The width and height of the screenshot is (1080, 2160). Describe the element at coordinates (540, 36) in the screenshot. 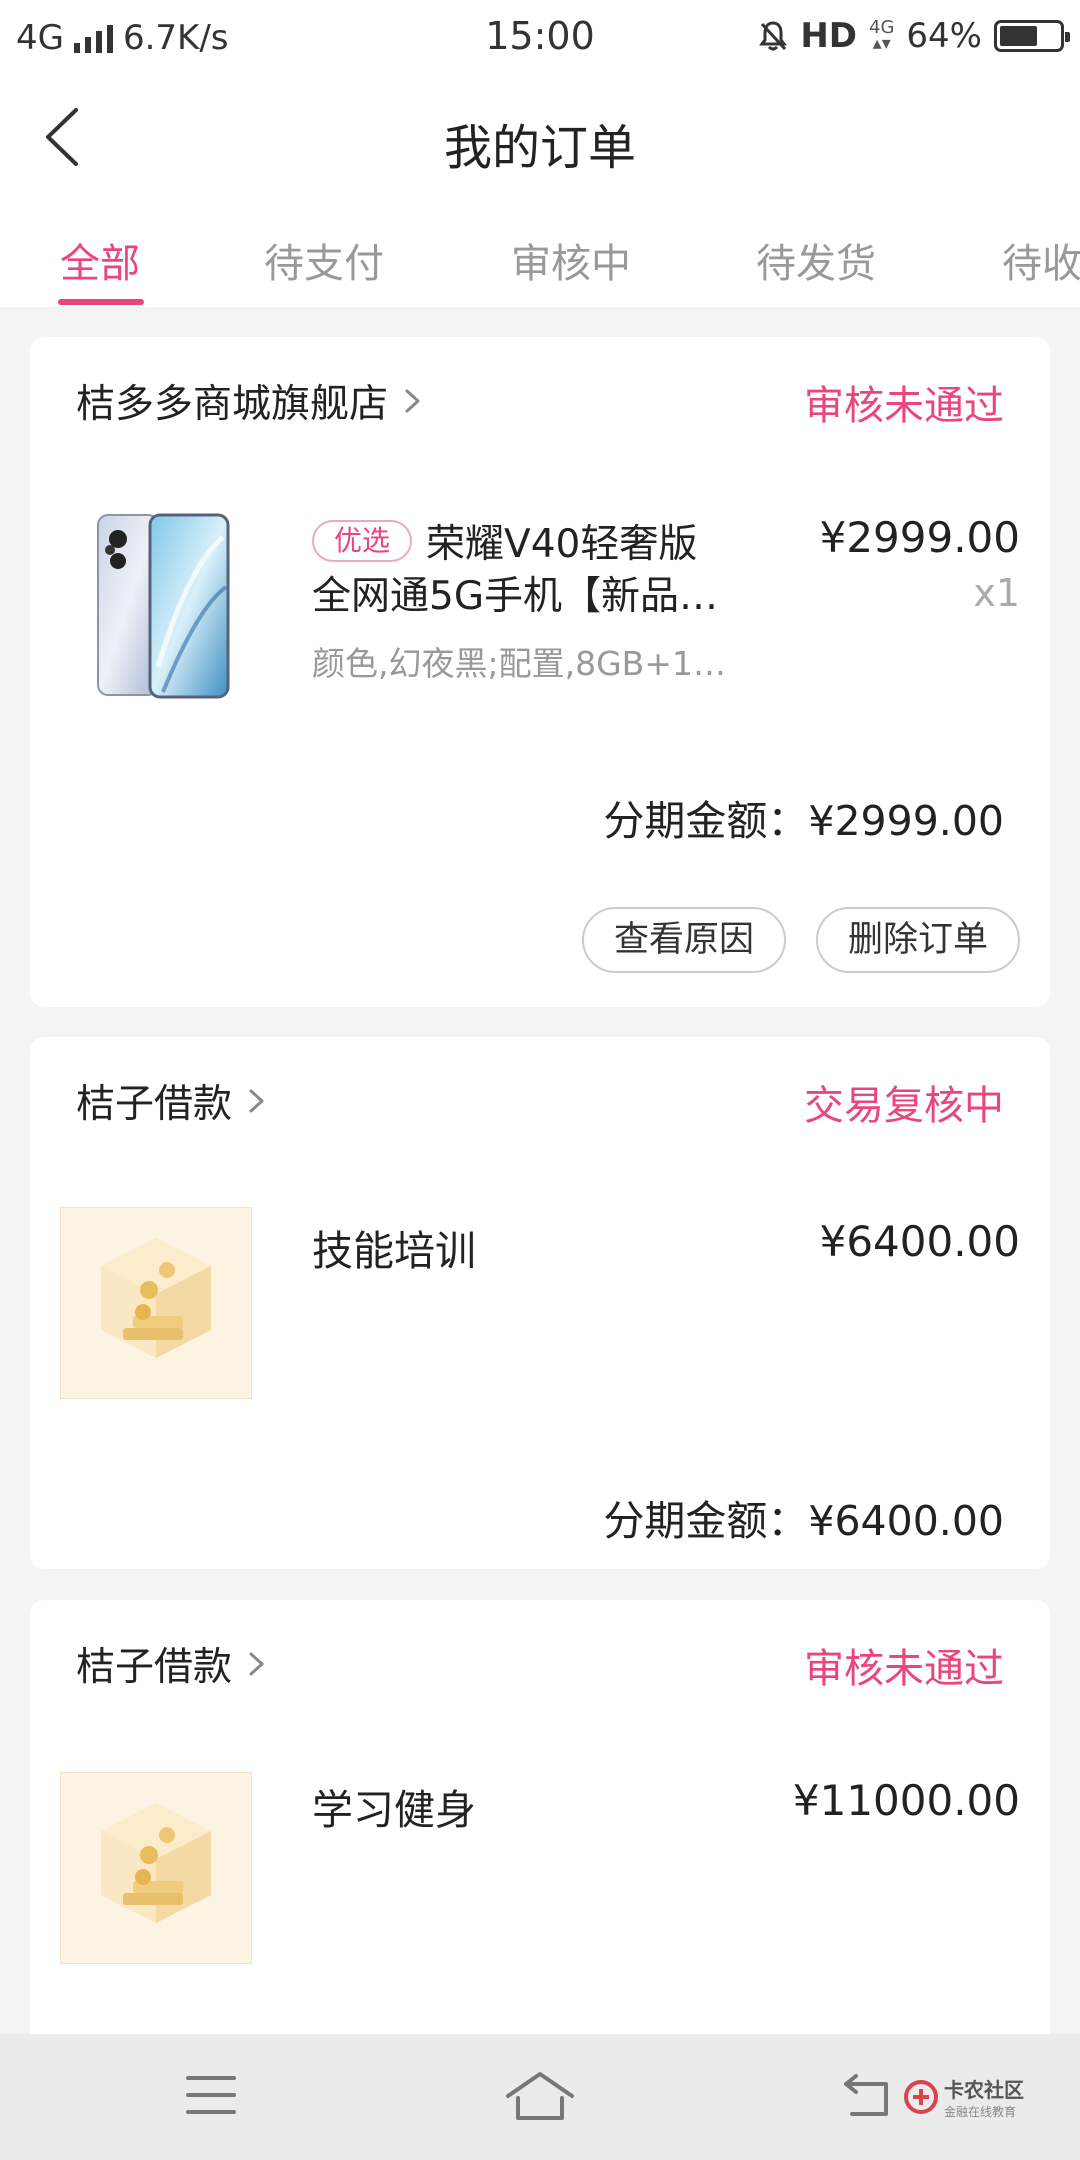

I see `status-bar: 4G 6.7K/s 15:00 HD 4G ▴▾ 64%` at that location.